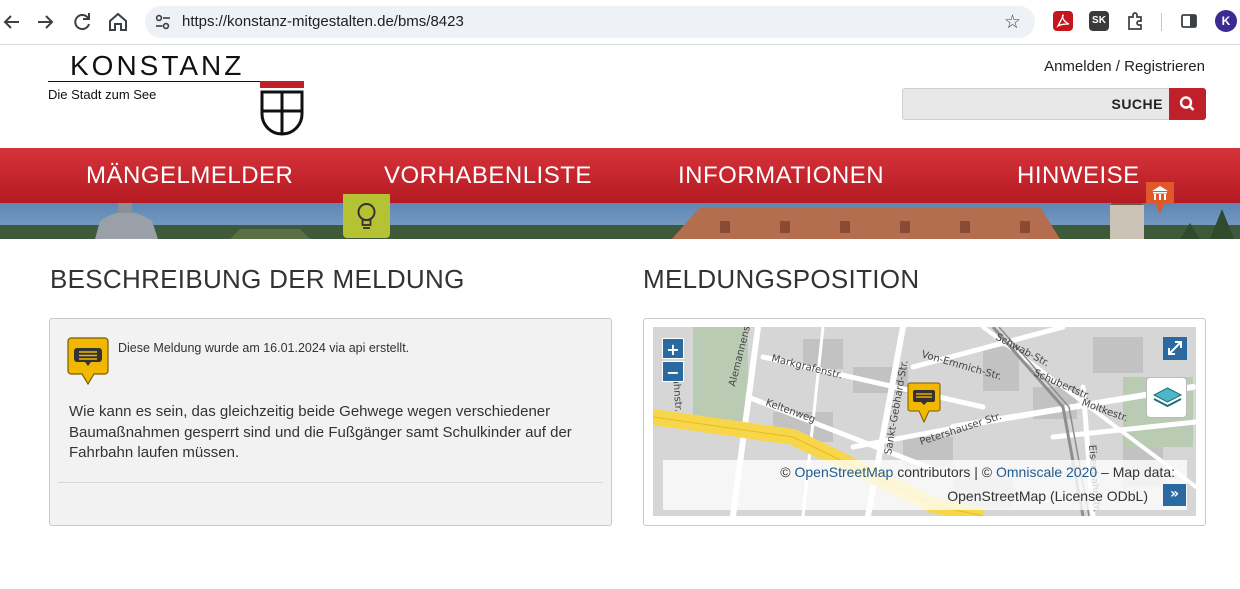 This screenshot has width=1240, height=589. I want to click on nav-vorhabenliste: VORHABENLISTE, so click(488, 176).